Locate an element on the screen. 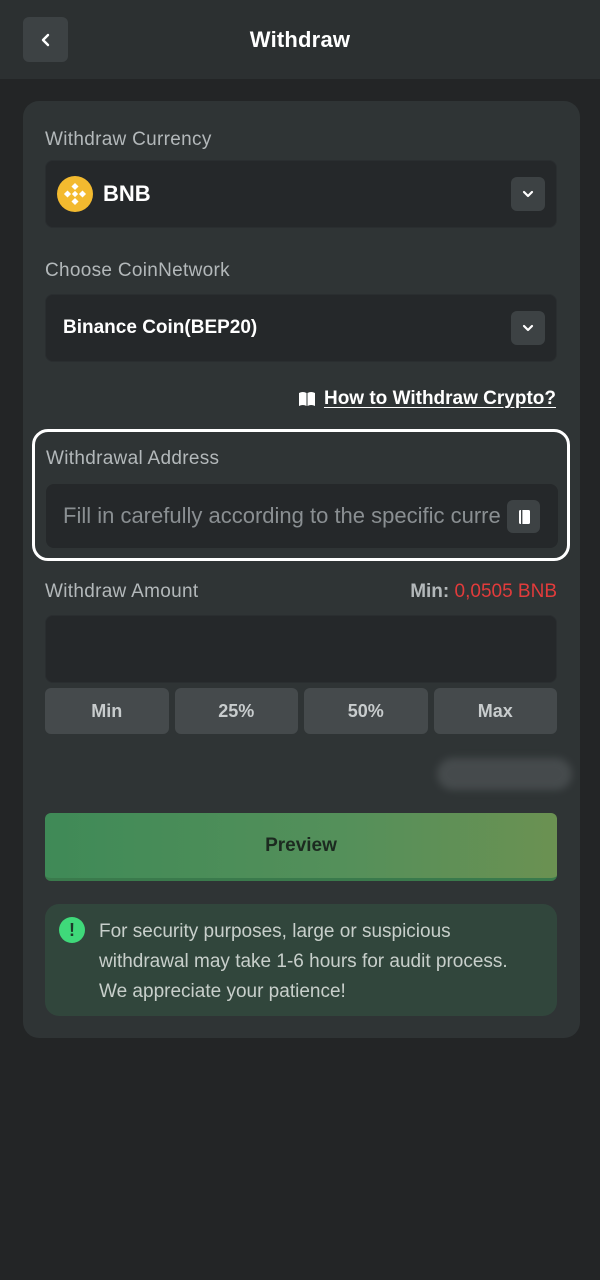 The image size is (600, 1280). preview-button: Preview is located at coordinates (301, 847).